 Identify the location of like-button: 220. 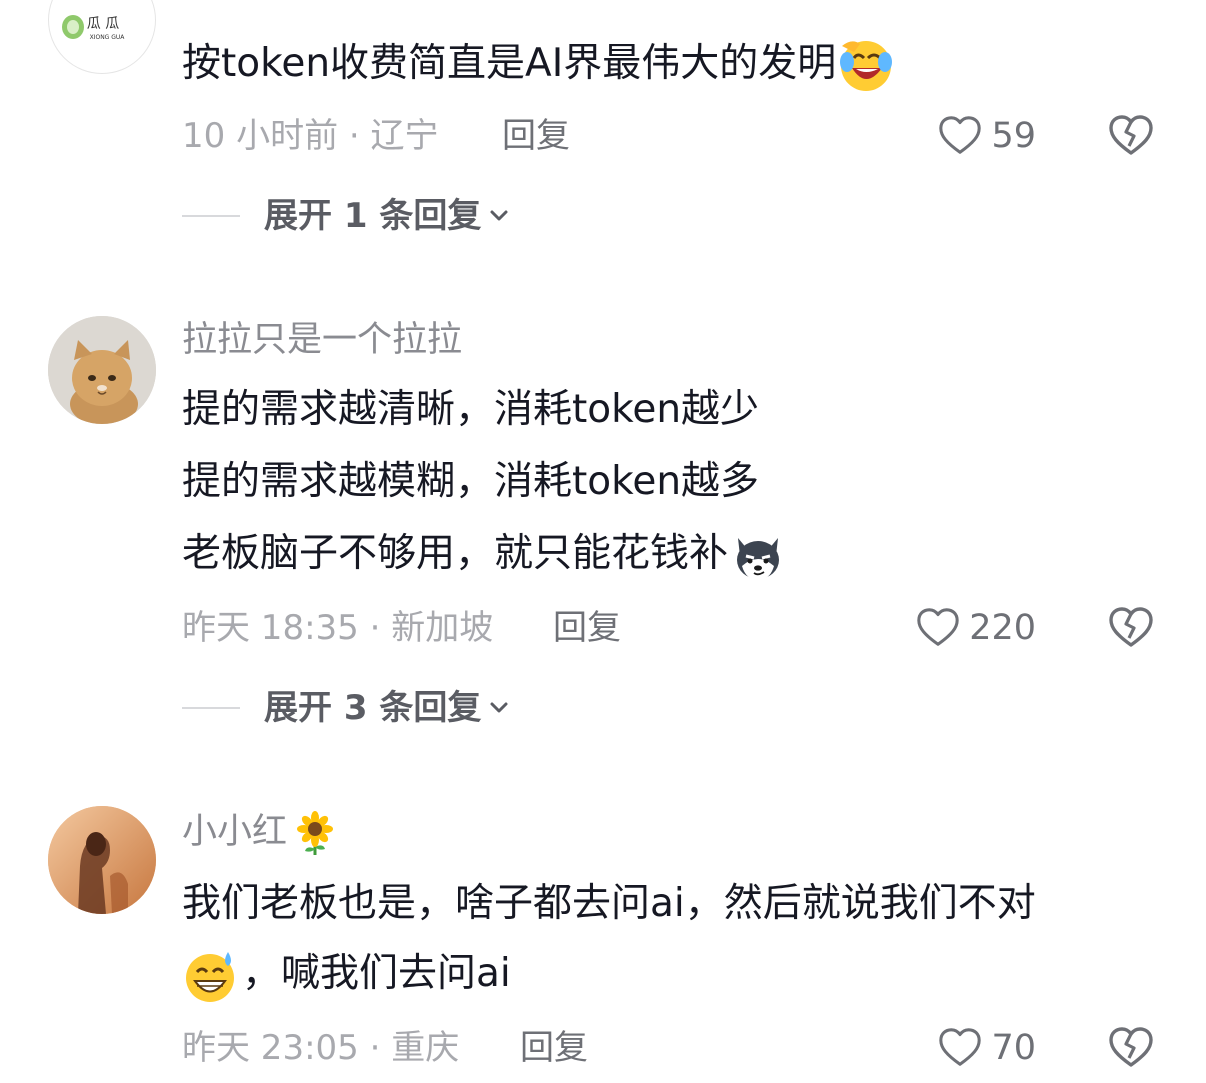
(975, 628).